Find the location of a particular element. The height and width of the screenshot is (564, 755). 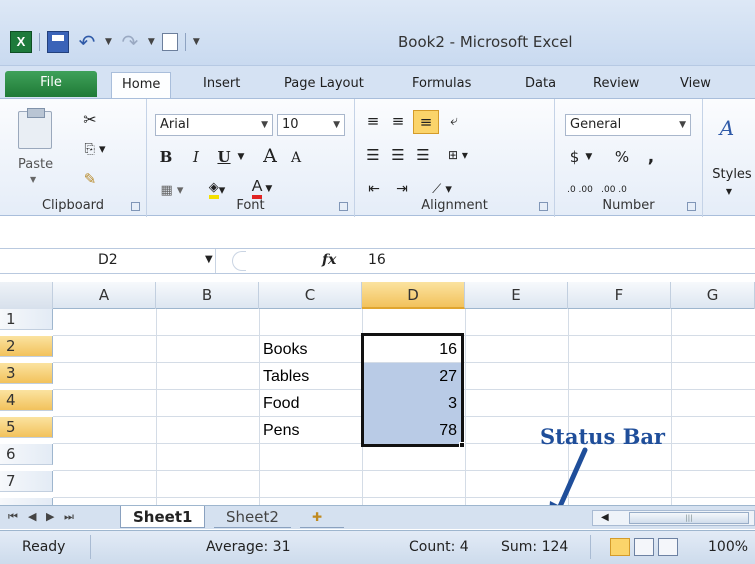

last-sheet-icon: ⏭ is located at coordinates (69, 517).